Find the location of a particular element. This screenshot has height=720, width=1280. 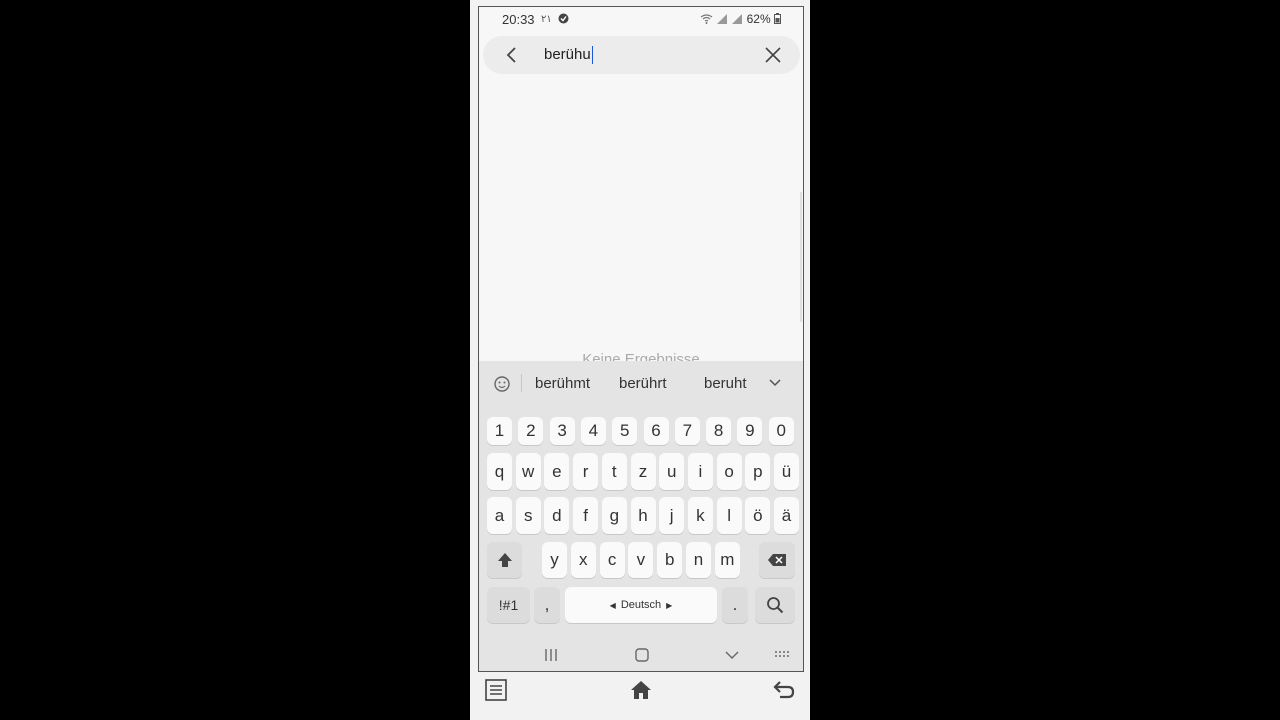

scrollbar is located at coordinates (801, 257).